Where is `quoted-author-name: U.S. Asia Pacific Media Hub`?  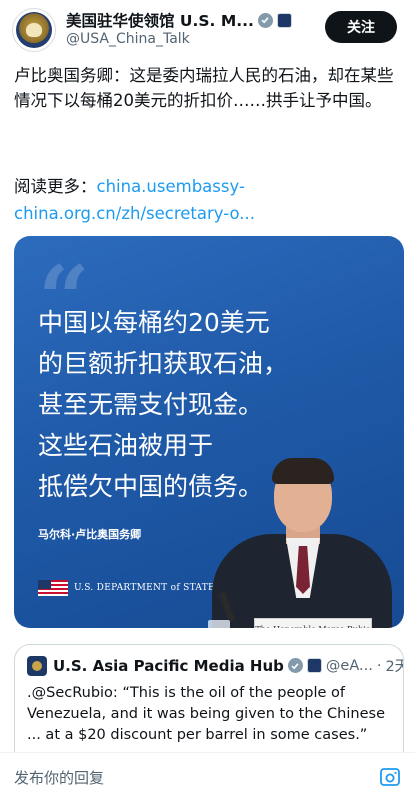
quoted-author-name: U.S. Asia Pacific Media Hub is located at coordinates (168, 665).